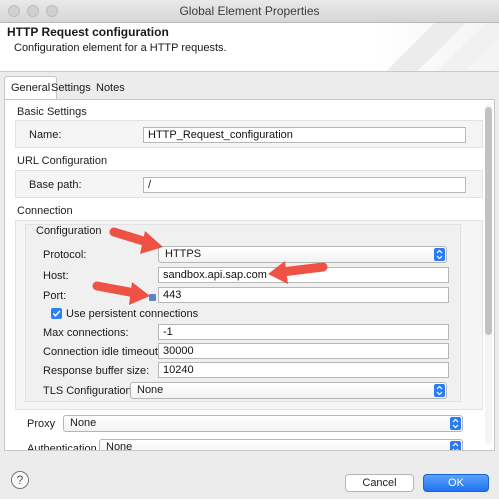 Image resolution: width=499 pixels, height=499 pixels. I want to click on proxy-value: None, so click(83, 423).